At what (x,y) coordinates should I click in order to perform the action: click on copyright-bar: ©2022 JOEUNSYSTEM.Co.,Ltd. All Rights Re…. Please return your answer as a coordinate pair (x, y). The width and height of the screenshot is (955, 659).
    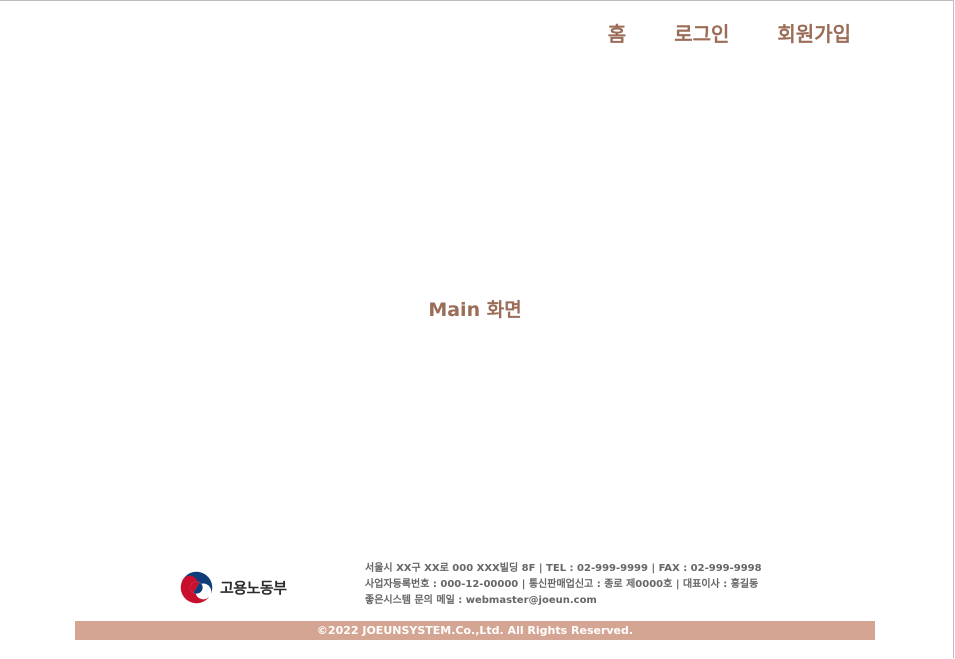
    Looking at the image, I should click on (475, 630).